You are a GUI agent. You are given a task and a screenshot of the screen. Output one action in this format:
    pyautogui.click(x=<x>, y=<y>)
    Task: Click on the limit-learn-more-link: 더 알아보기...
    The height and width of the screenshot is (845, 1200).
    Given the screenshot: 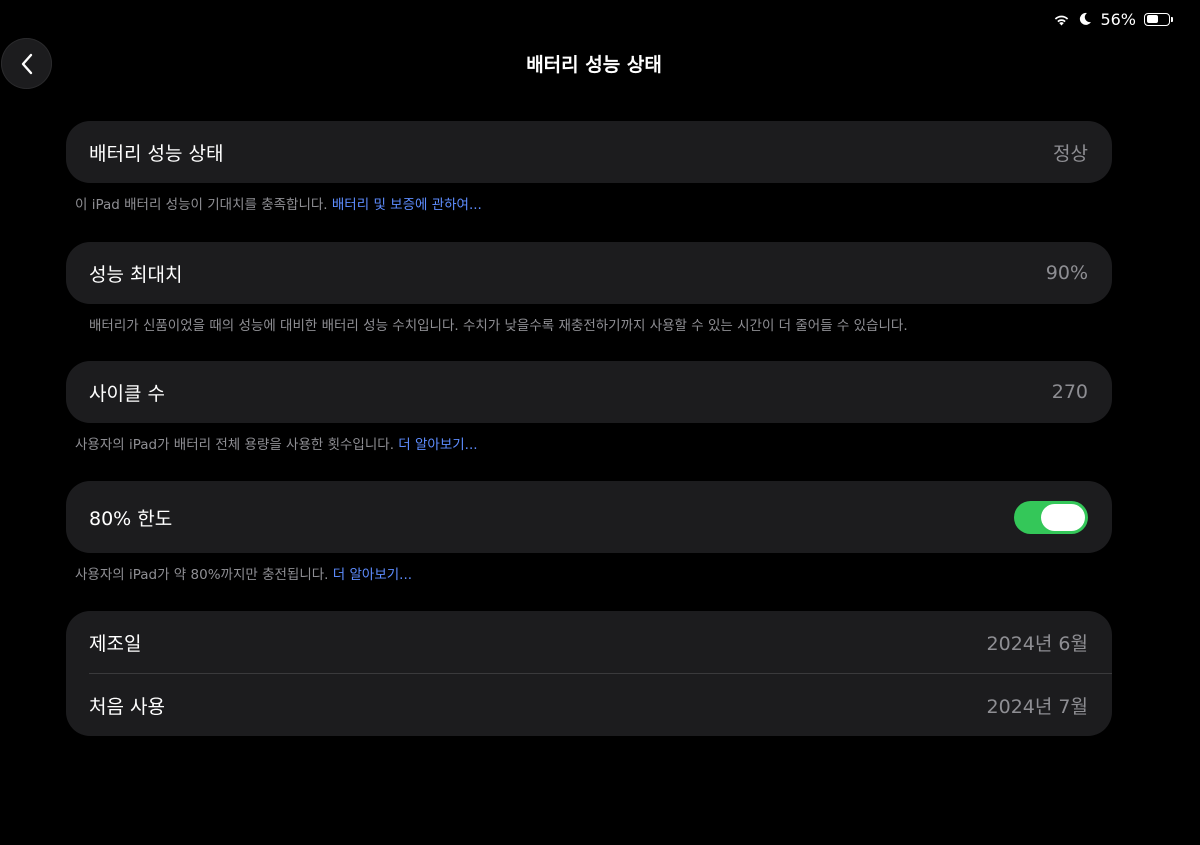 What is the action you would take?
    pyautogui.click(x=372, y=575)
    